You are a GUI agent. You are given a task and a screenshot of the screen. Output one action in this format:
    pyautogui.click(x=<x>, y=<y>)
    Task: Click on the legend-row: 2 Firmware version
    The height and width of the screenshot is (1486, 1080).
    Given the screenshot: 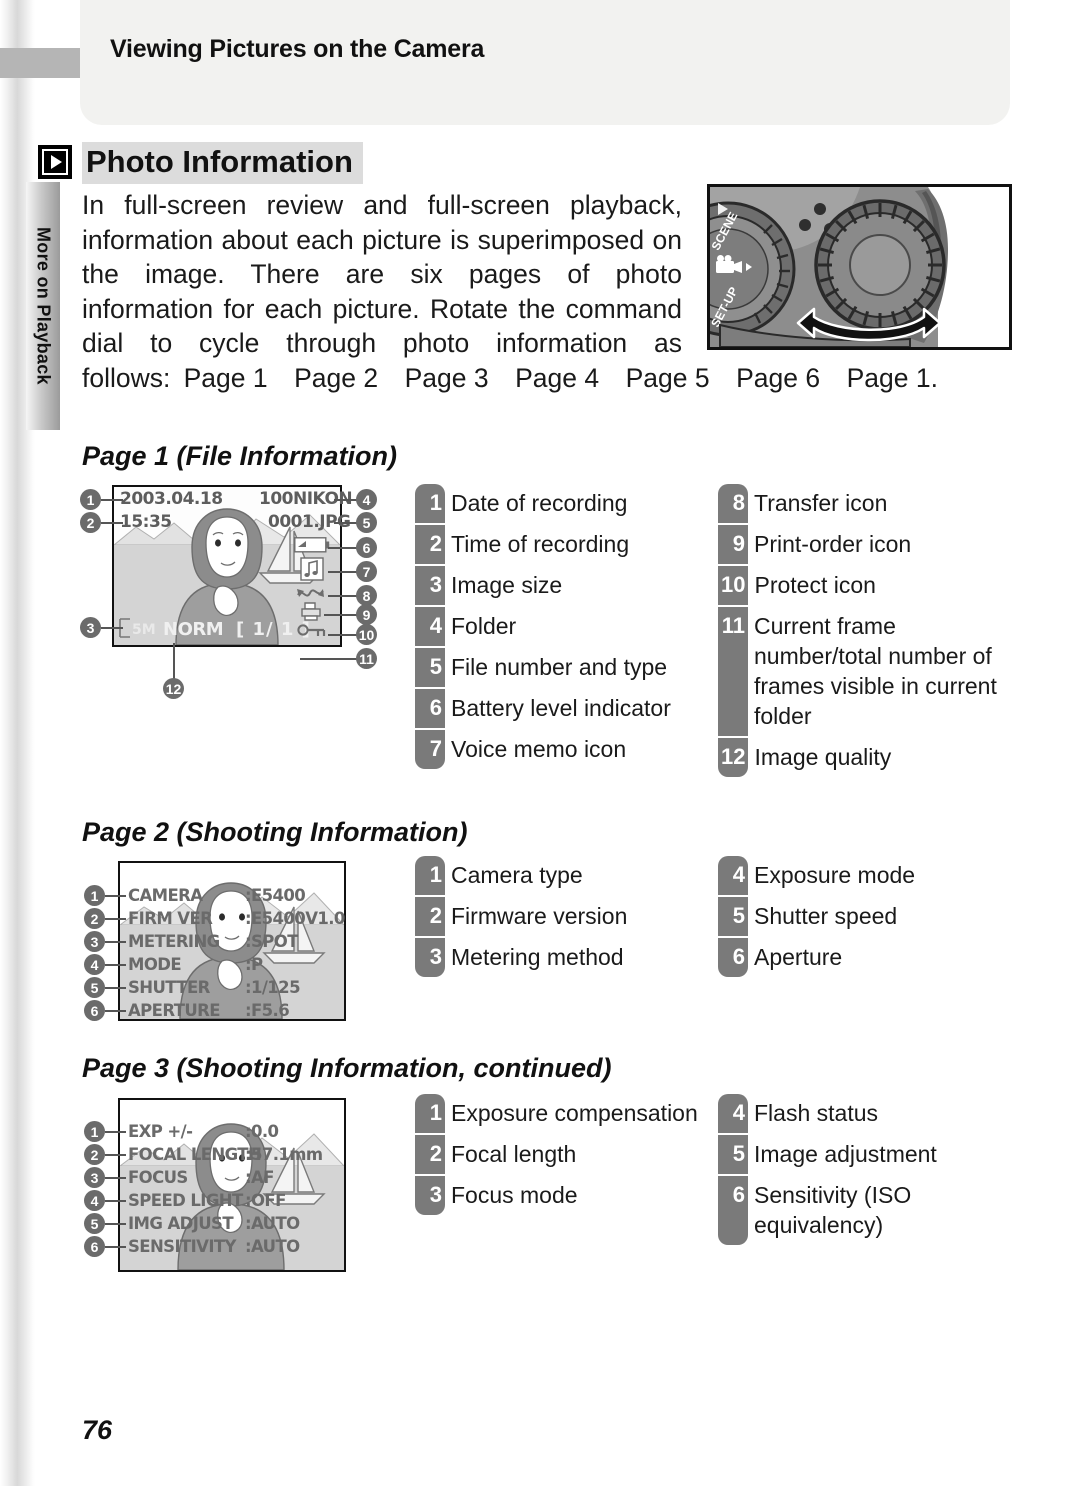 What is the action you would take?
    pyautogui.click(x=565, y=916)
    